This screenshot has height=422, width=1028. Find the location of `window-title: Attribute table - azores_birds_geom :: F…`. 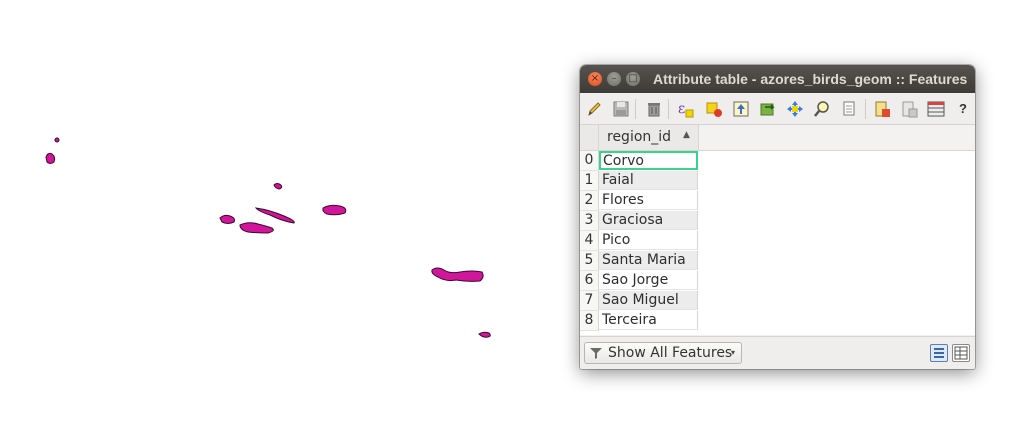

window-title: Attribute table - azores_birds_geom :: F… is located at coordinates (812, 79).